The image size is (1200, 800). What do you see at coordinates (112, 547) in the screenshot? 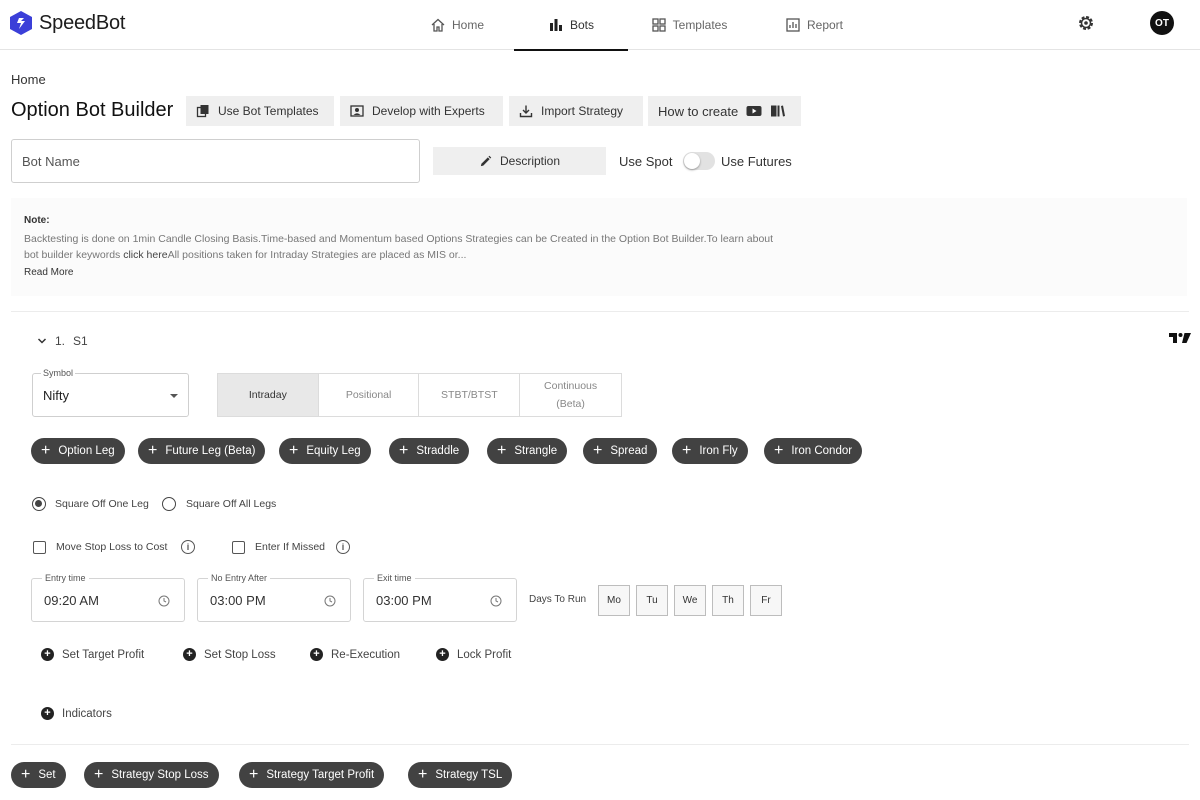
I see `move-sl-to-cost-label: Move Stop Loss to Cost` at bounding box center [112, 547].